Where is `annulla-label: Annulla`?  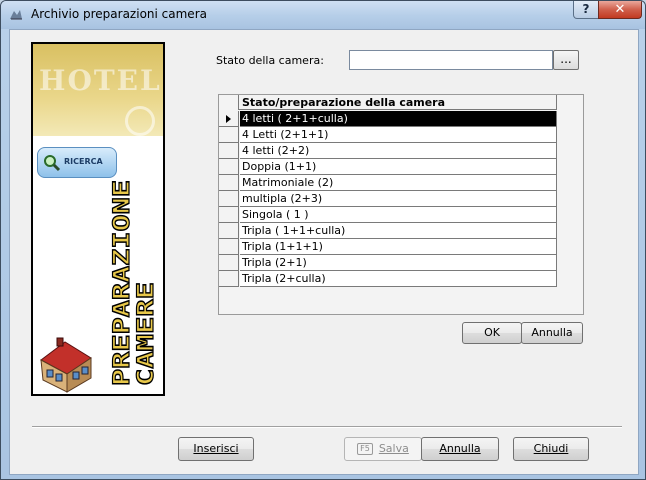 annulla-label: Annulla is located at coordinates (460, 448).